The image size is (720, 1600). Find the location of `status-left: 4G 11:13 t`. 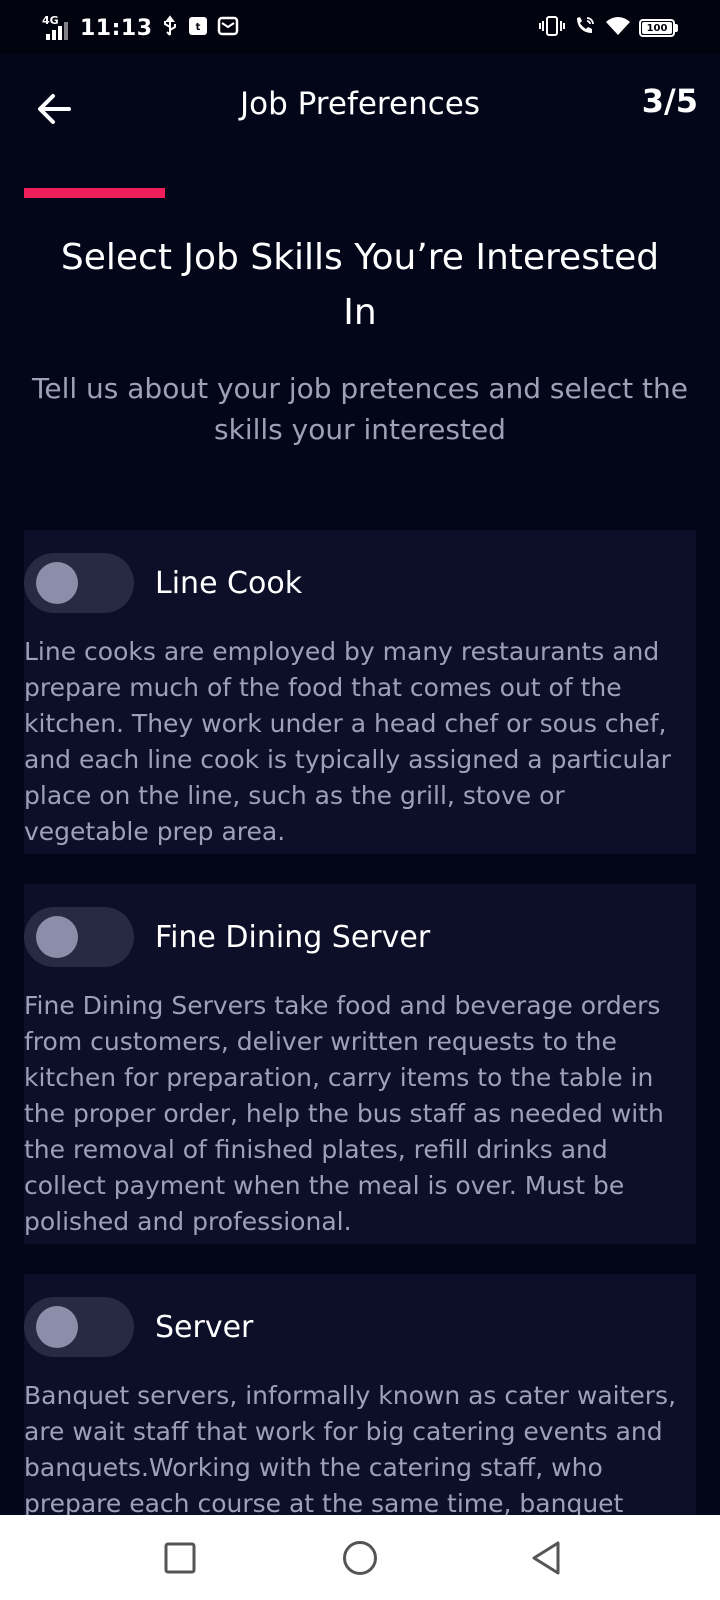

status-left: 4G 11:13 t is located at coordinates (140, 28).